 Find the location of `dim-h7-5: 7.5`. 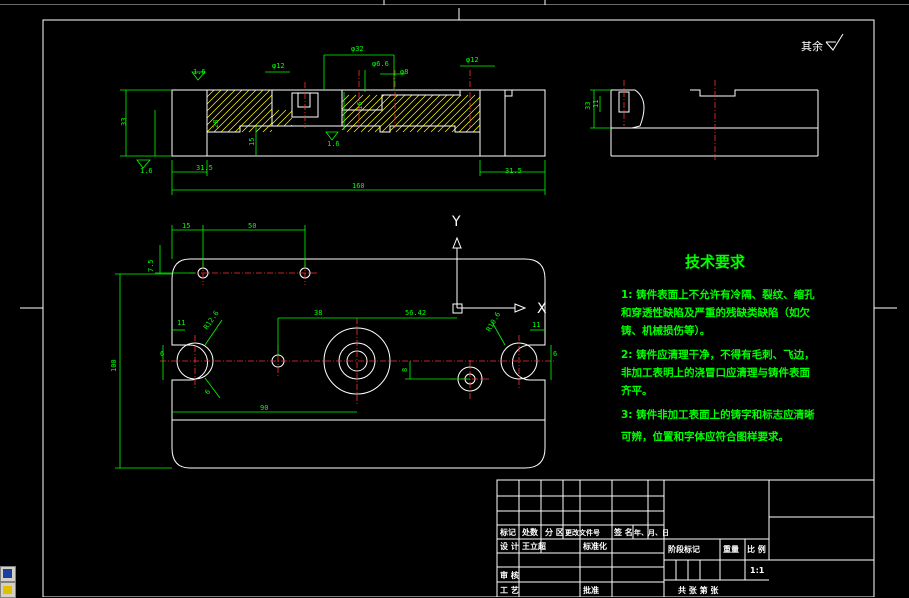

dim-h7-5: 7.5 is located at coordinates (151, 265).